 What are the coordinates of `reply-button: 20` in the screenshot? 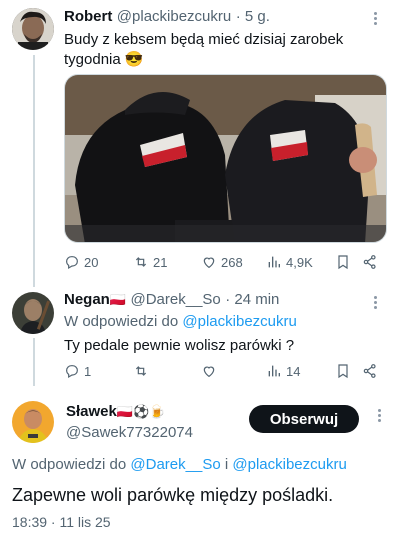 It's located at (81, 262).